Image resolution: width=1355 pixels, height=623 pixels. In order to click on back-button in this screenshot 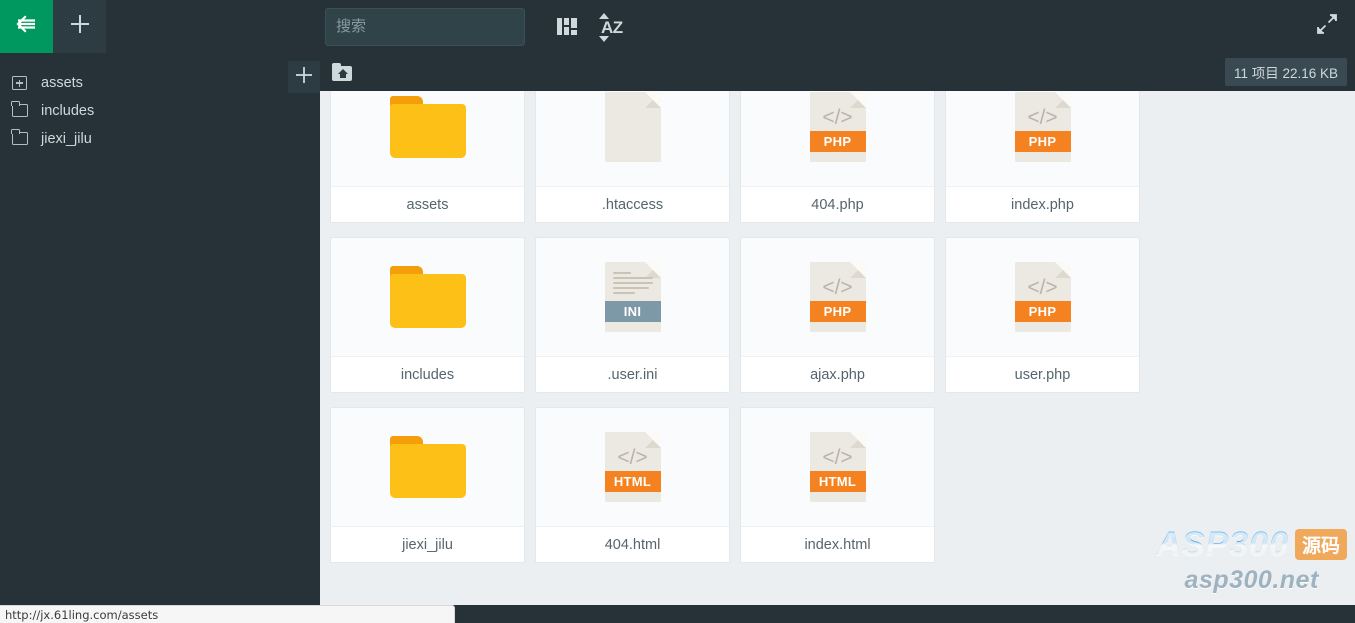, I will do `click(26, 26)`.